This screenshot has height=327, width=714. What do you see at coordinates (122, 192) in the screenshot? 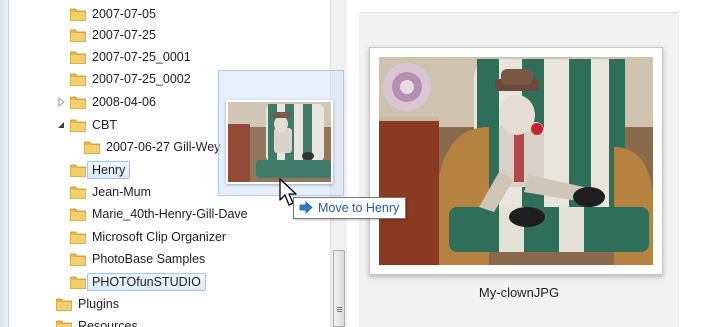
I see `tree-item-label: Jean-Mum` at bounding box center [122, 192].